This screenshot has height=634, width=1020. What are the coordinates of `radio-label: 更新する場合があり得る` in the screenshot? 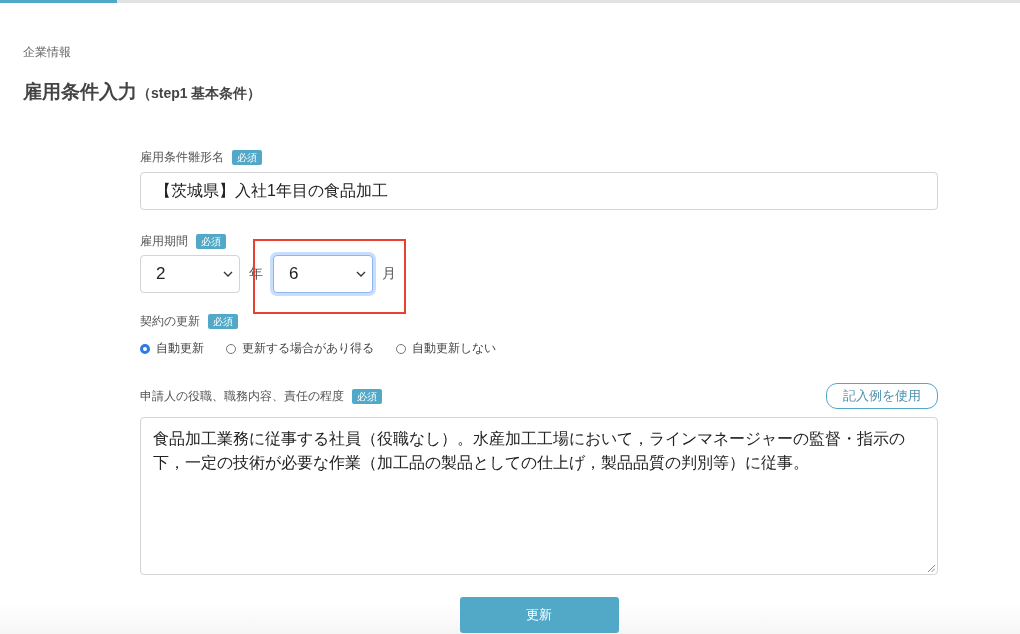 It's located at (308, 348).